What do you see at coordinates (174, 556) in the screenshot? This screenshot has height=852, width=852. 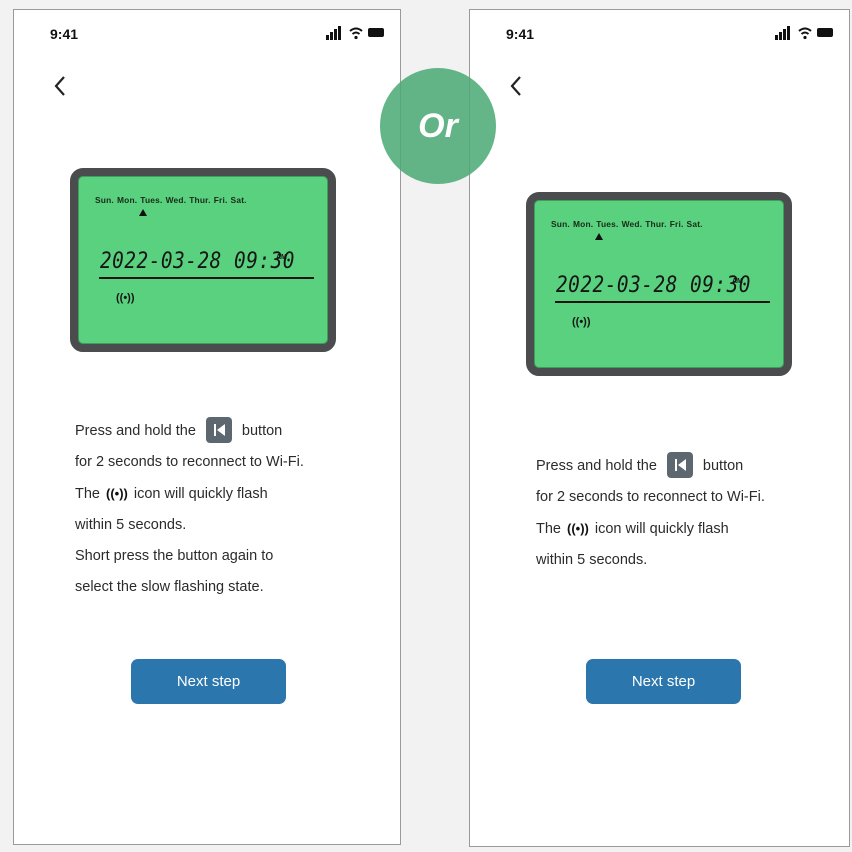 I see `instruction-line: Short press the button again to` at bounding box center [174, 556].